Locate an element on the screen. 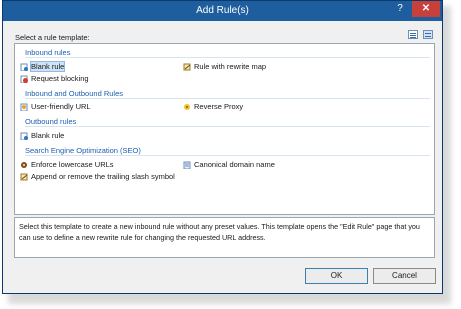 The width and height of the screenshot is (461, 309). template-outbound-blank-rule: Blank rule is located at coordinates (42, 135).